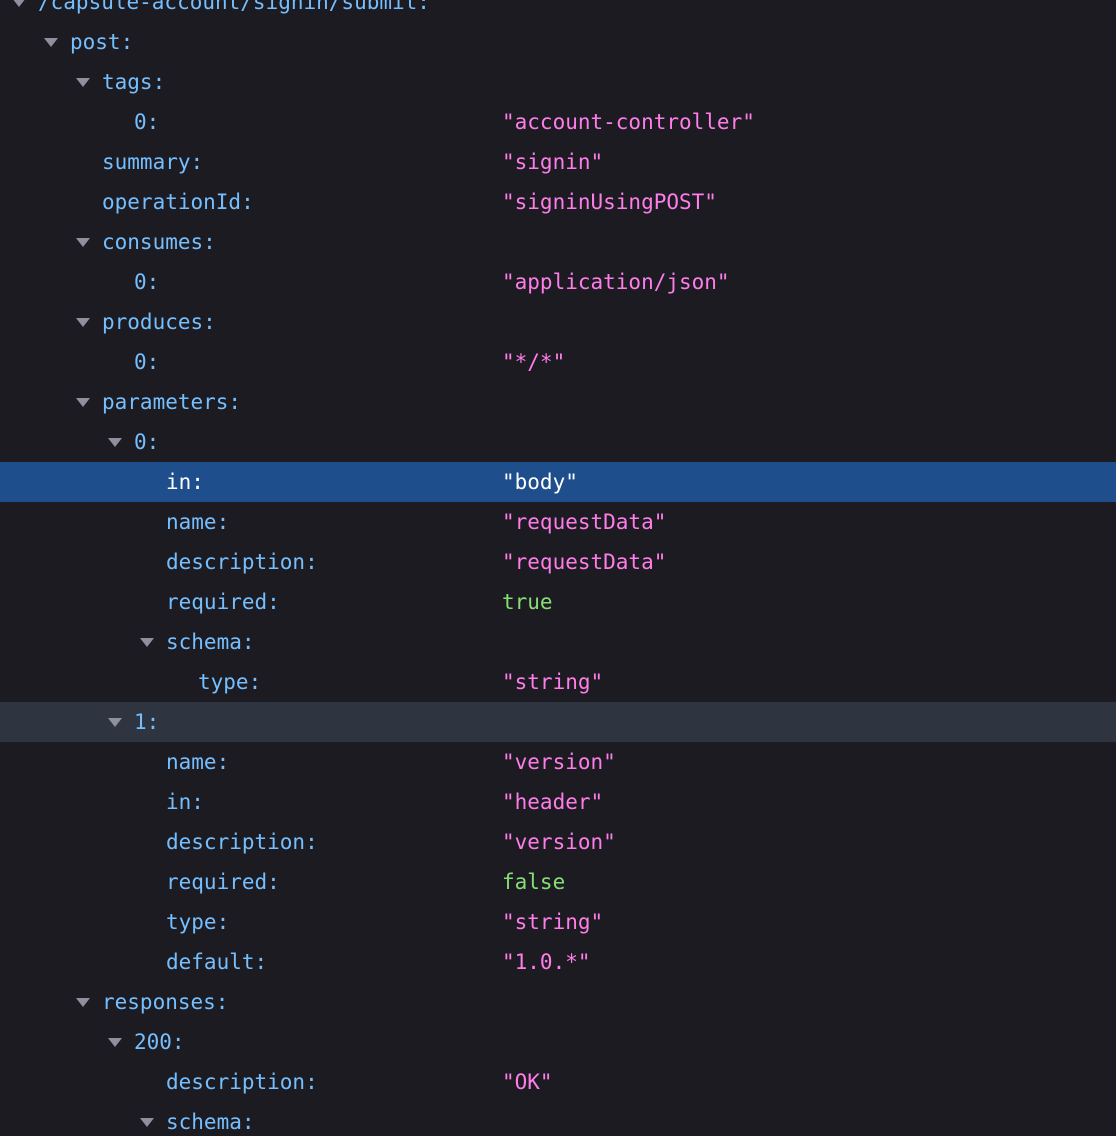 Image resolution: width=1116 pixels, height=1136 pixels. I want to click on tree-row: 0: "application/json", so click(558, 282).